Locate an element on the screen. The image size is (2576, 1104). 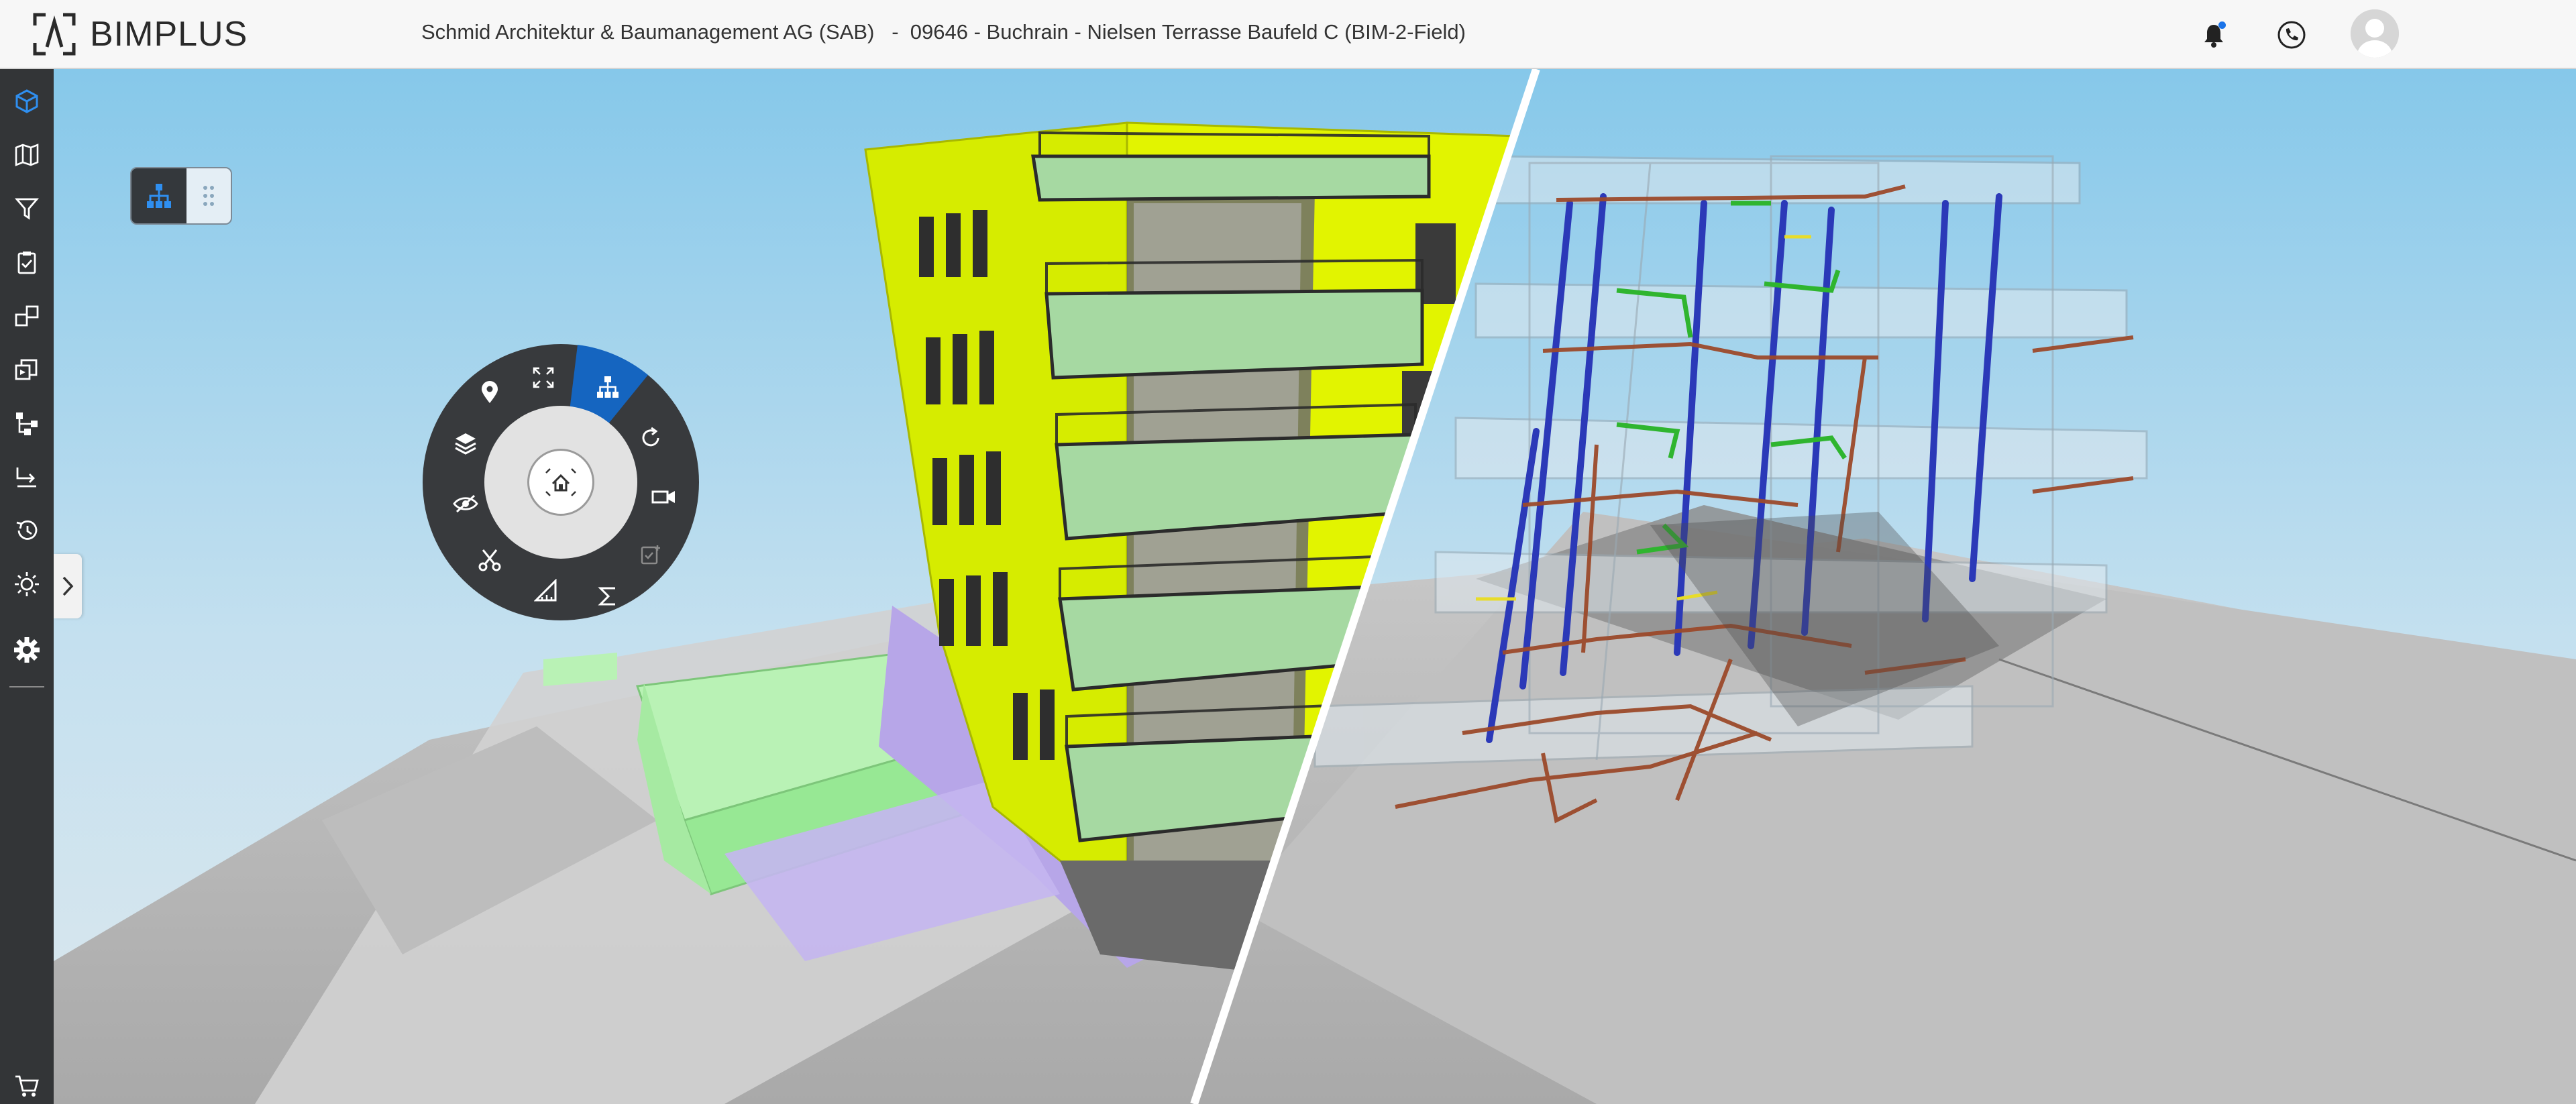
radial-location is located at coordinates (490, 392).